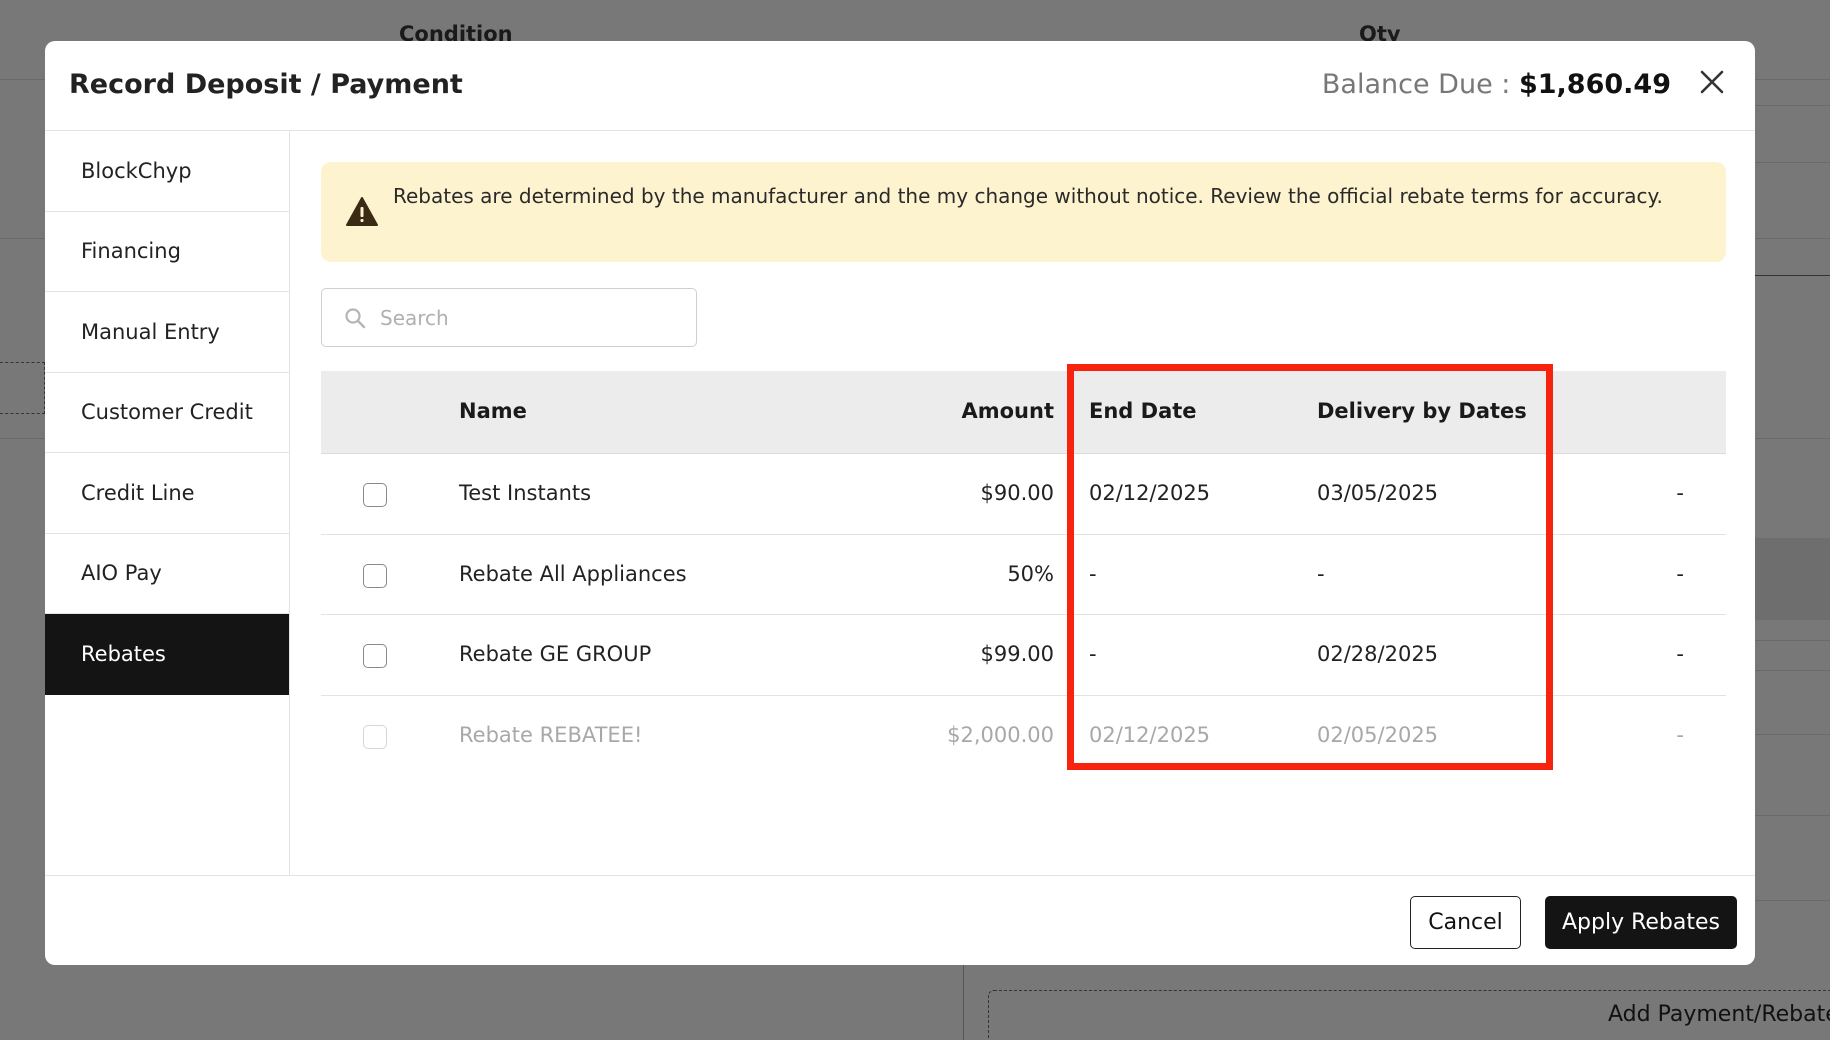  Describe the element at coordinates (167, 574) in the screenshot. I see `sidebar-item-aio-pay: AIO Pay` at that location.